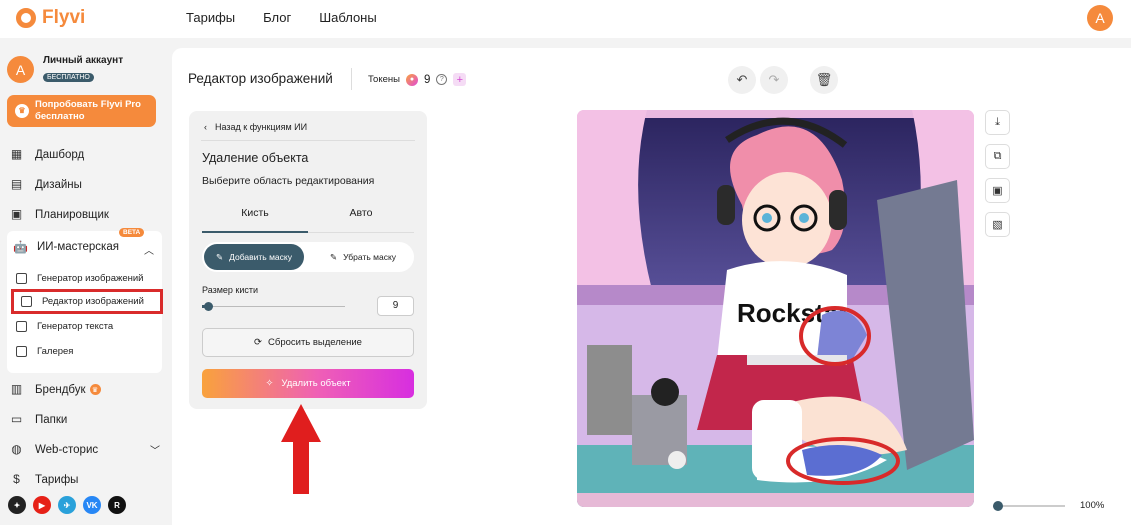 This screenshot has width=1131, height=525. What do you see at coordinates (315, 342) in the screenshot?
I see `reset-label: Сбросить выделение` at bounding box center [315, 342].